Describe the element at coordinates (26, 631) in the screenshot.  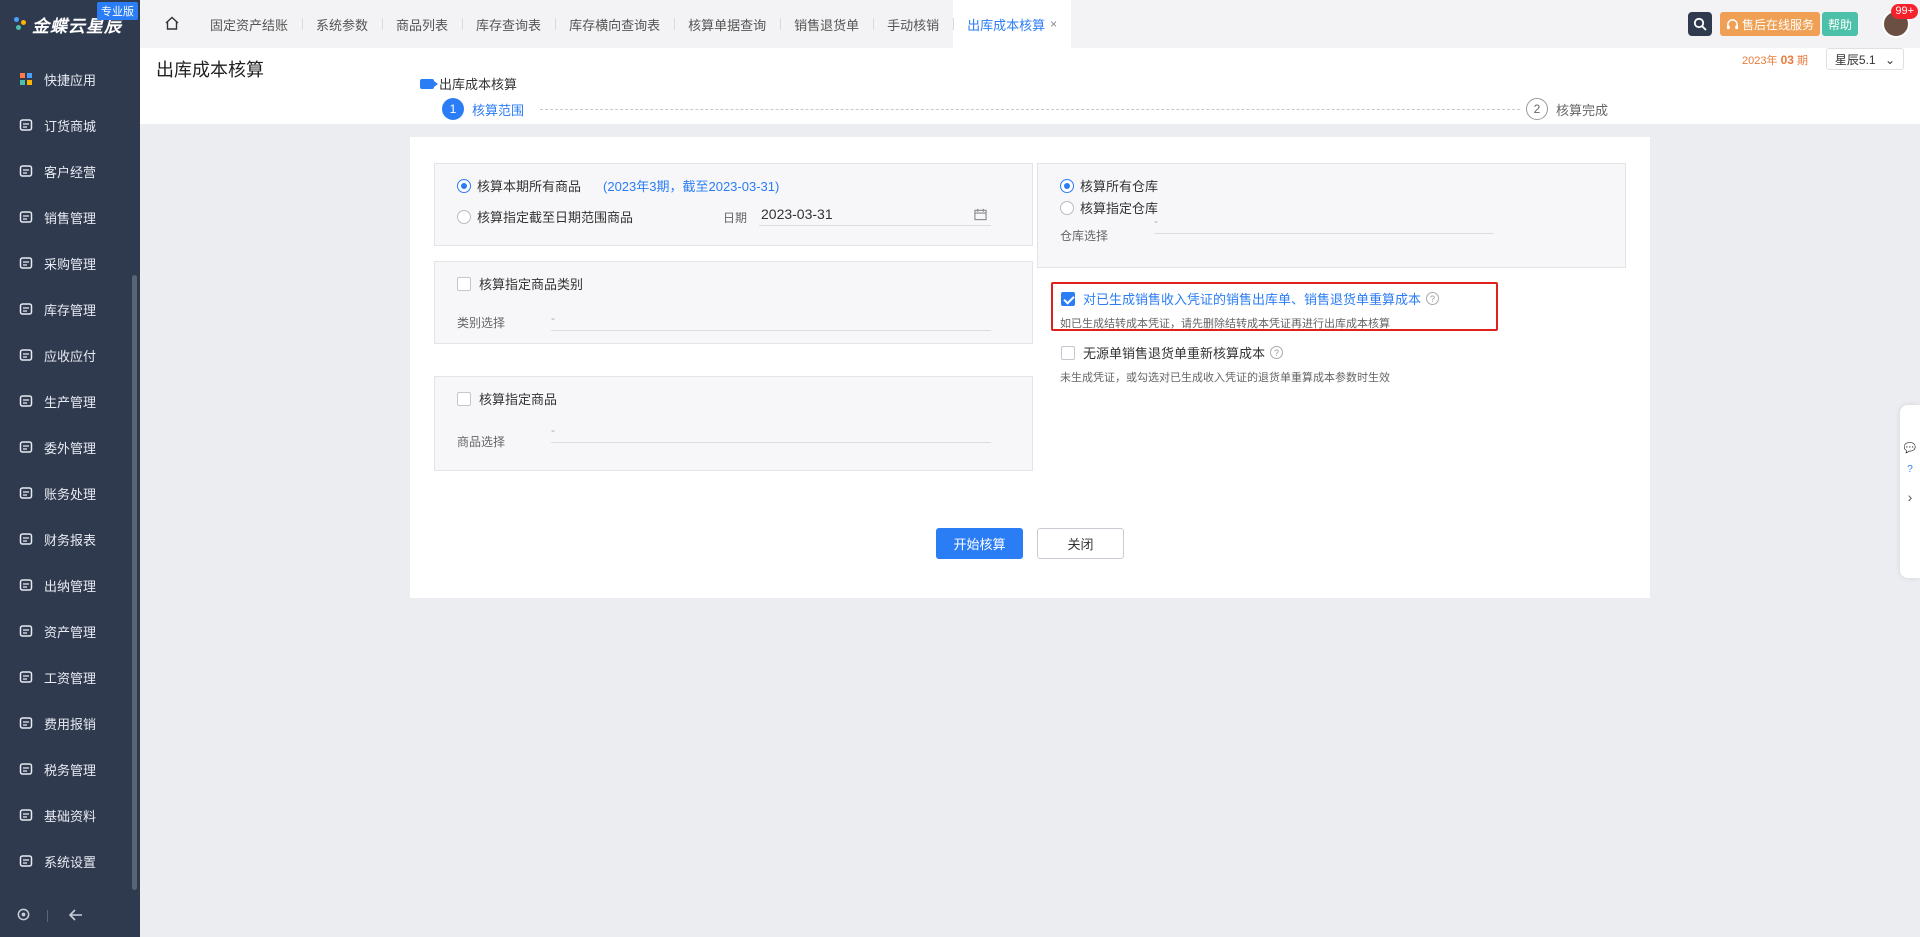
I see `archive-icon` at that location.